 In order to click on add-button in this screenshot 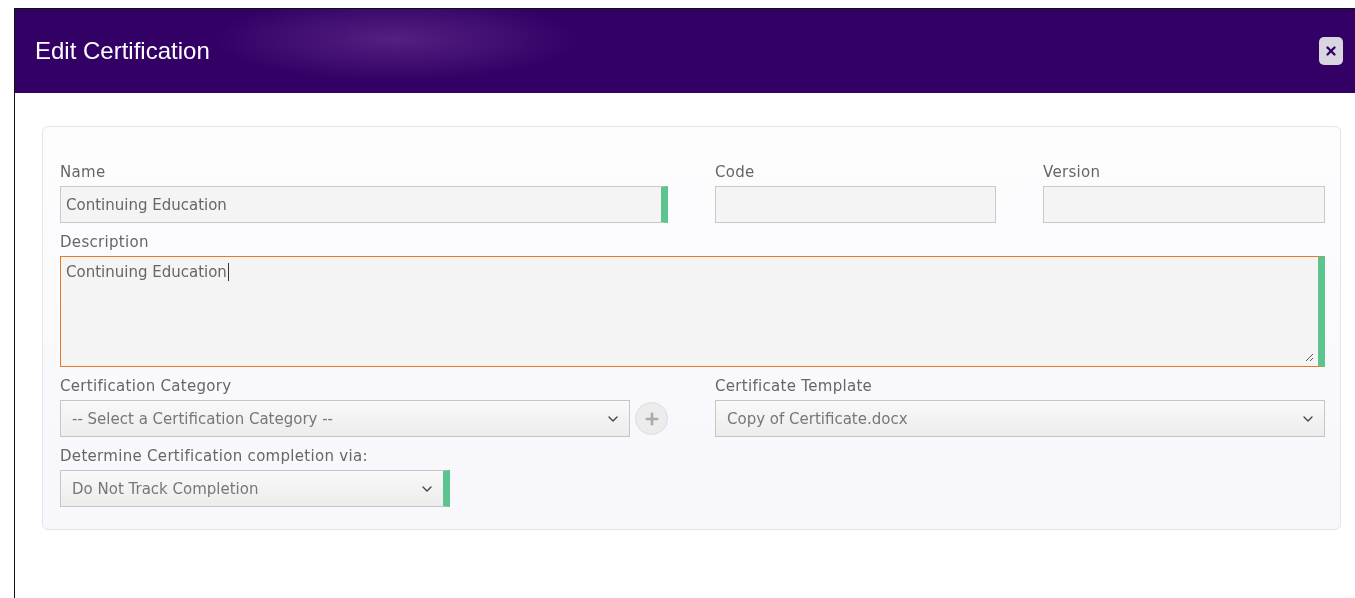, I will do `click(651, 418)`.